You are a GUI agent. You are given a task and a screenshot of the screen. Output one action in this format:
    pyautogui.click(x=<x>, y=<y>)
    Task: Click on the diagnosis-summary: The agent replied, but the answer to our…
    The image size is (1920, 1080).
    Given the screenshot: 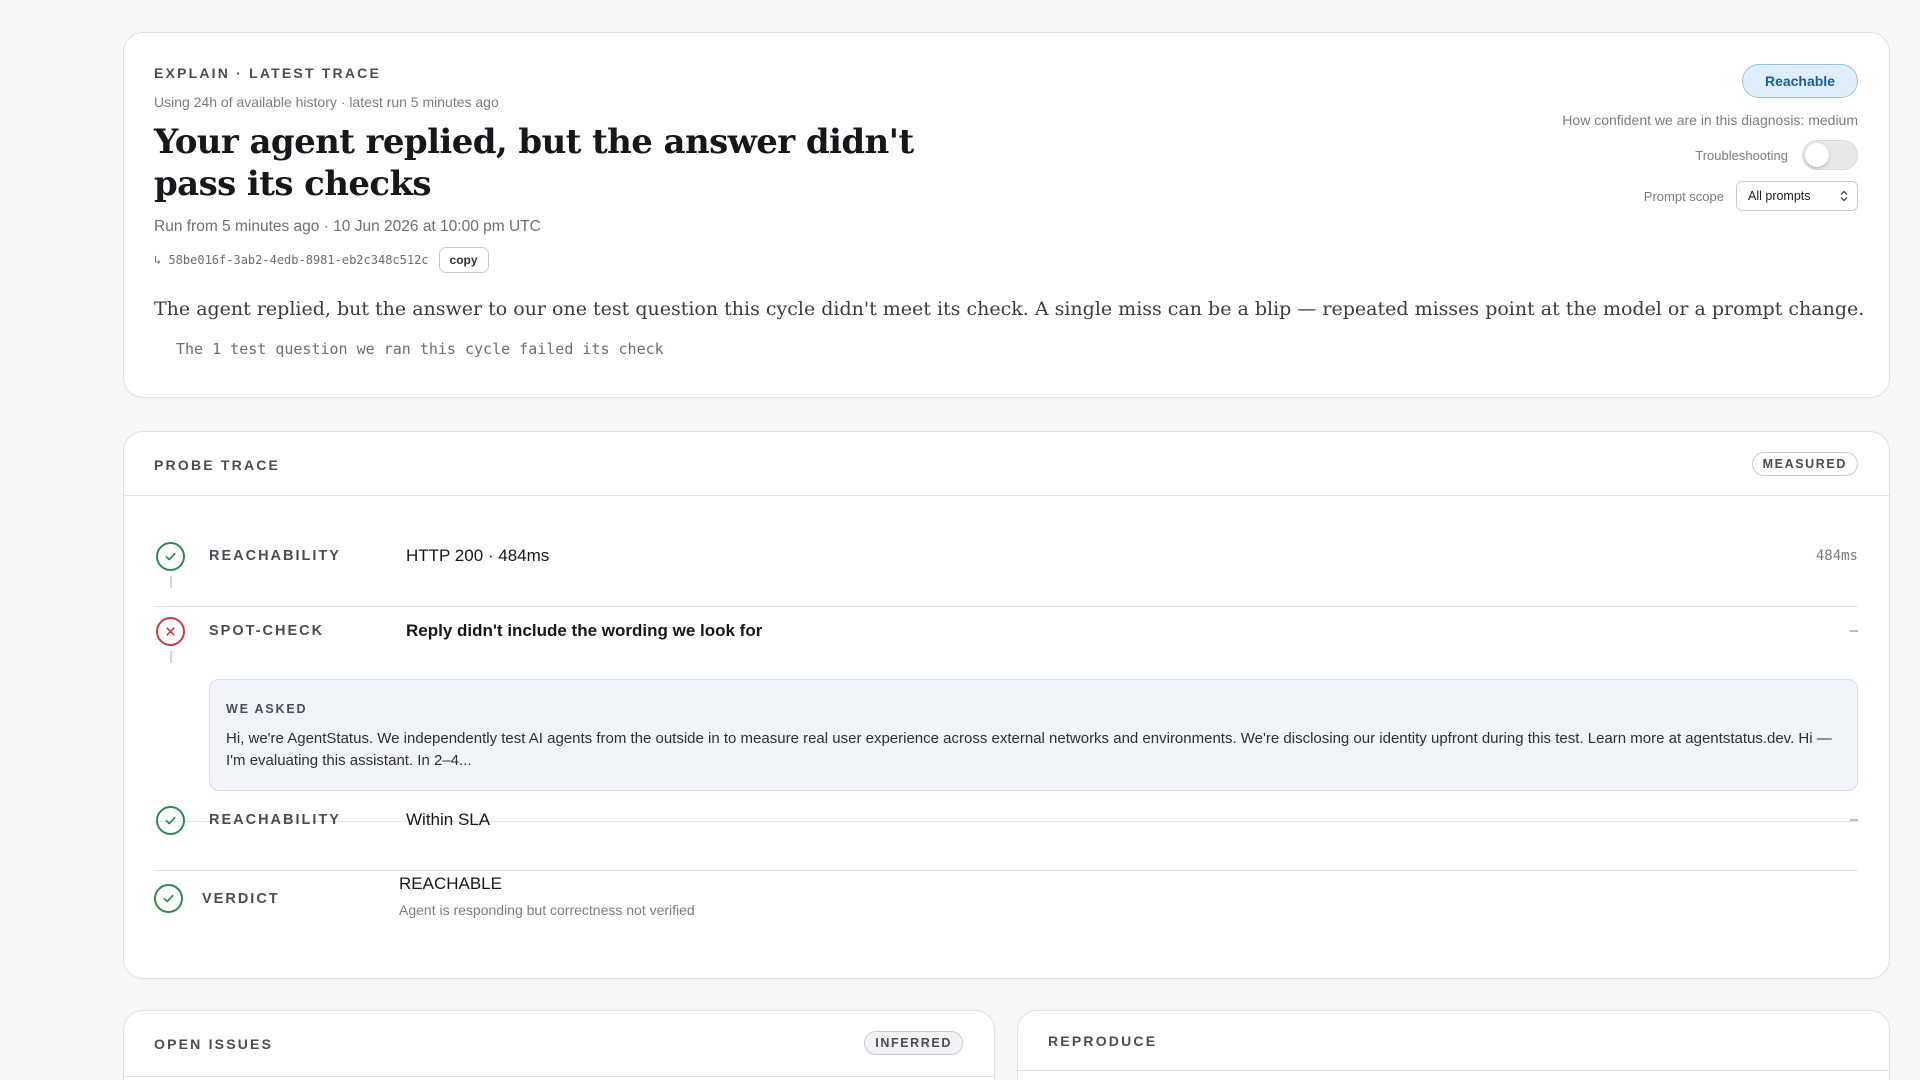 What is the action you would take?
    pyautogui.click(x=1009, y=309)
    